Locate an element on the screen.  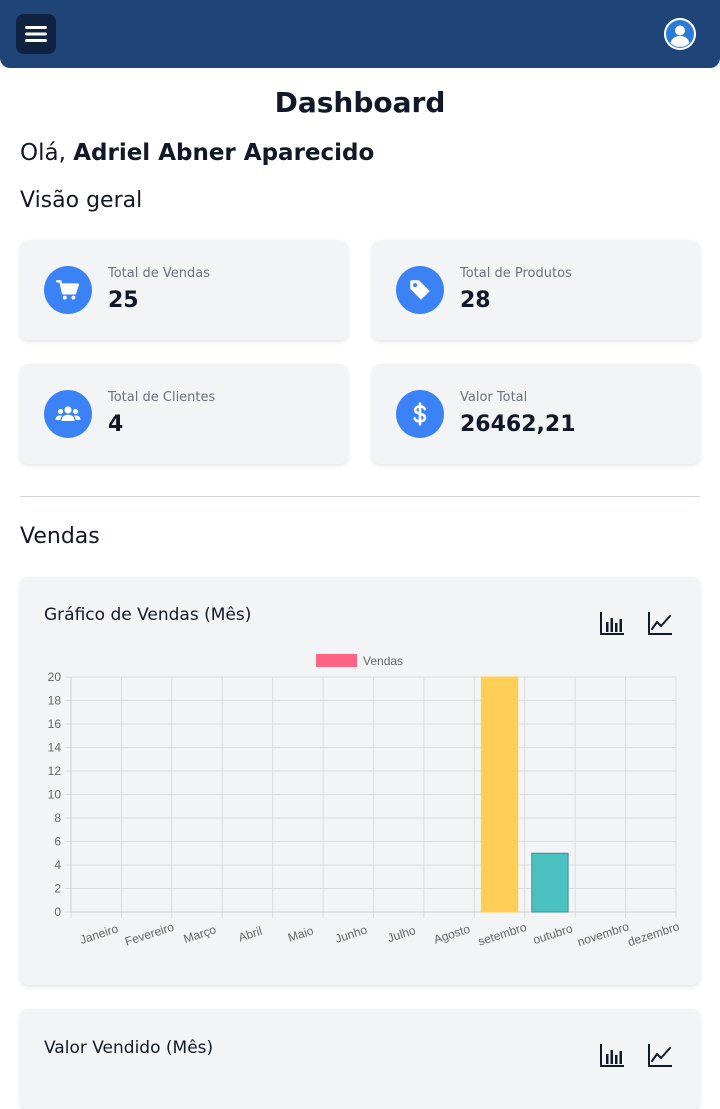
value-panel-title: Valor Vendido (Mês) is located at coordinates (129, 1048).